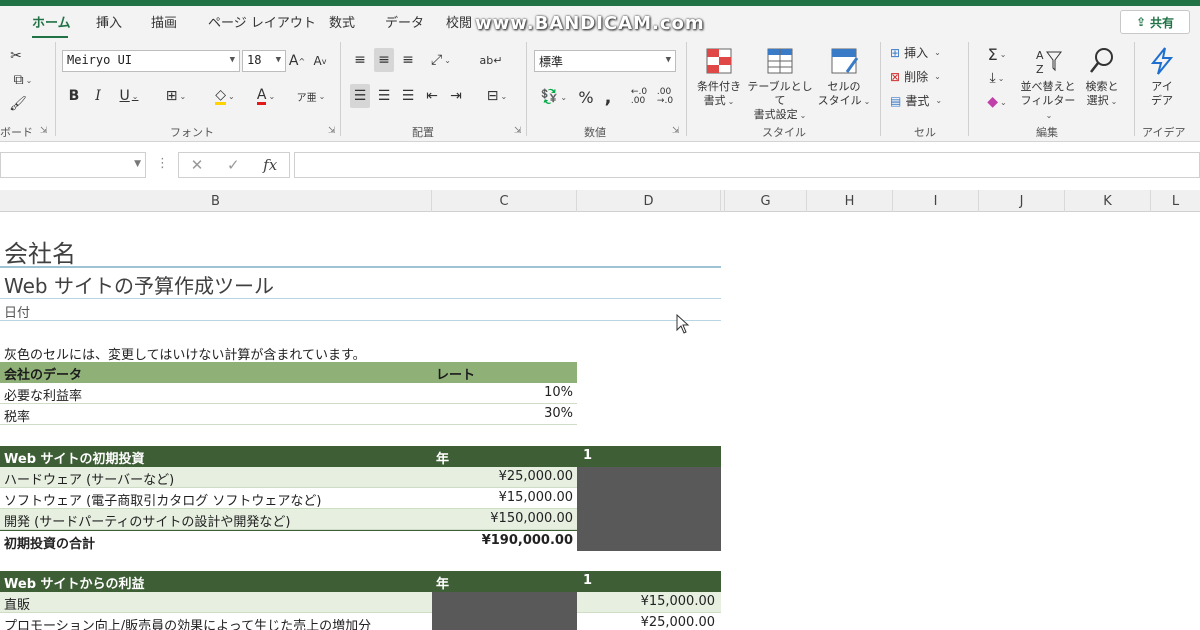 The image size is (1200, 630). I want to click on decrease-decimal-icon: .00 →.0, so click(665, 97).